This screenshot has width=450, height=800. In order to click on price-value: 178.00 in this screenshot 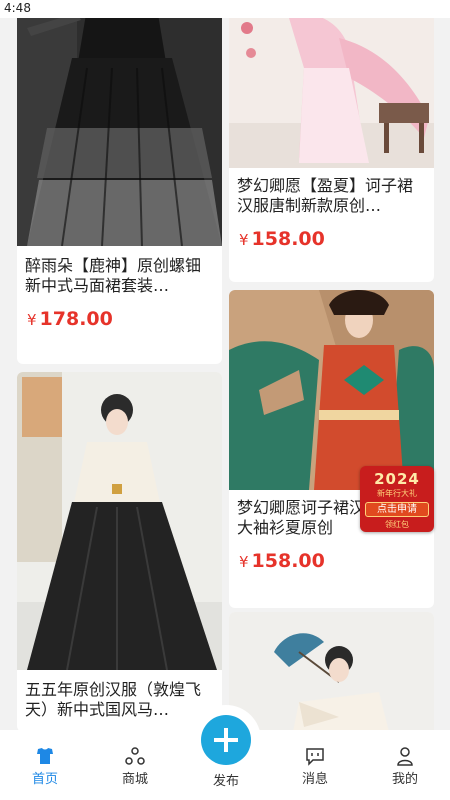, I will do `click(76, 319)`.